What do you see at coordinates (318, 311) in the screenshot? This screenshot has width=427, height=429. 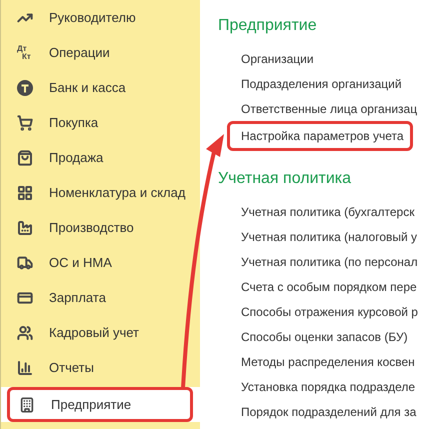 I see `menu-link: Способы отражения курсовой р` at bounding box center [318, 311].